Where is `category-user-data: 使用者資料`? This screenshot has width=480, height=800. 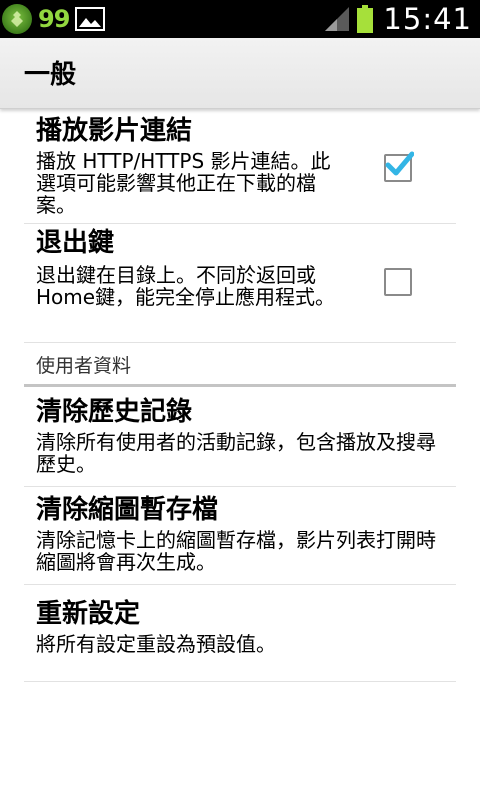 category-user-data: 使用者資料 is located at coordinates (240, 365).